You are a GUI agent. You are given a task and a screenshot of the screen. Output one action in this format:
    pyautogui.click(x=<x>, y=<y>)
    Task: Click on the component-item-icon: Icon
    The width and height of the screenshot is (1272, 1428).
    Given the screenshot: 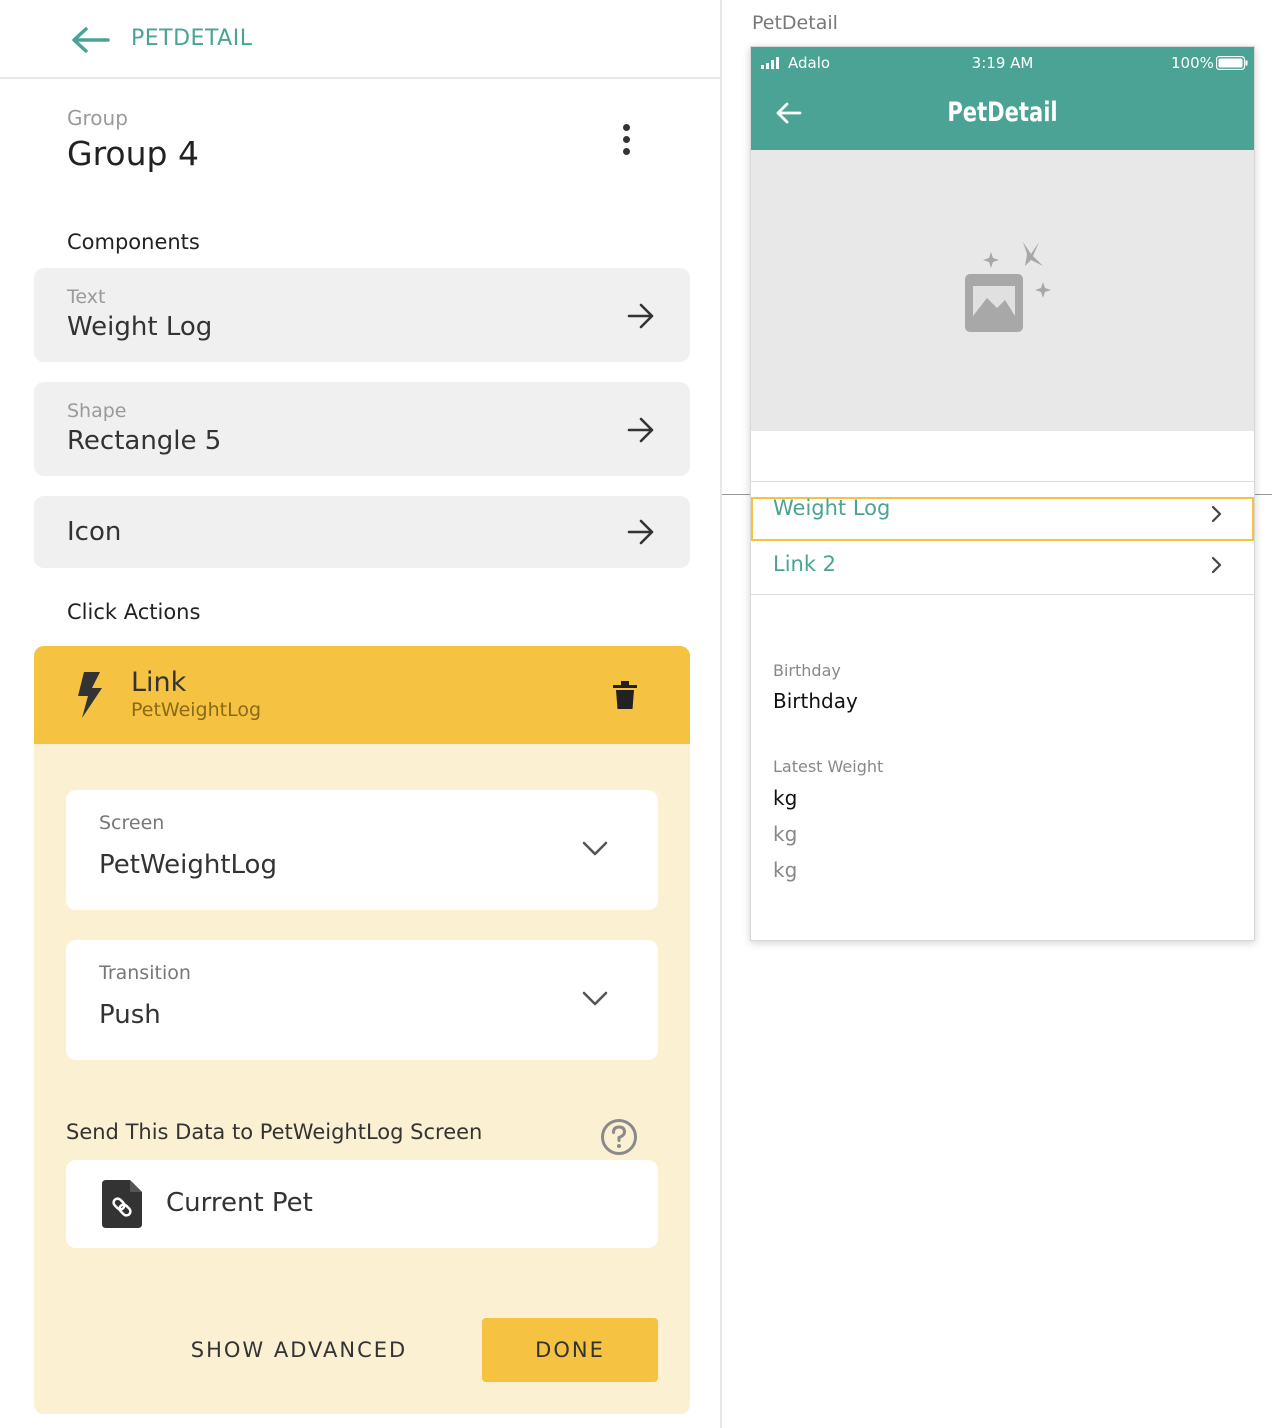 What is the action you would take?
    pyautogui.click(x=362, y=532)
    